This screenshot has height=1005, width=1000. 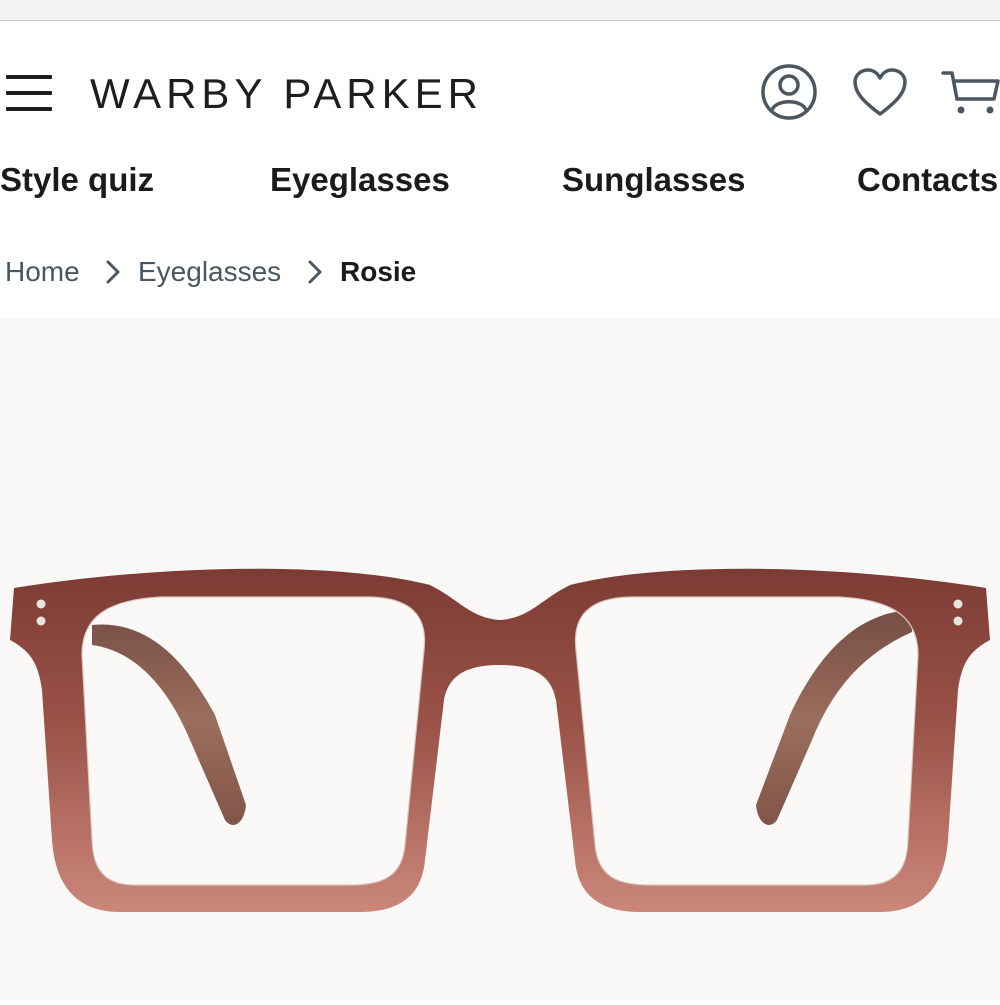 What do you see at coordinates (500, 10) in the screenshot?
I see `browser-top-strip` at bounding box center [500, 10].